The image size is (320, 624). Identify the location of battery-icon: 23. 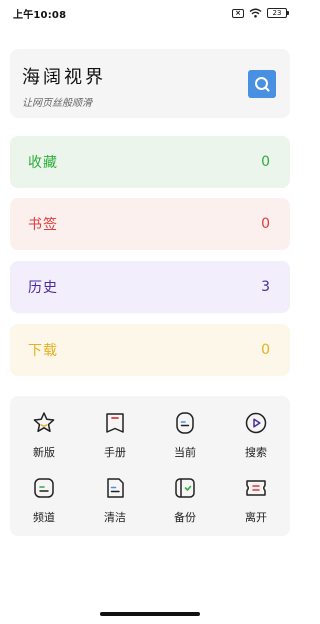
(278, 13).